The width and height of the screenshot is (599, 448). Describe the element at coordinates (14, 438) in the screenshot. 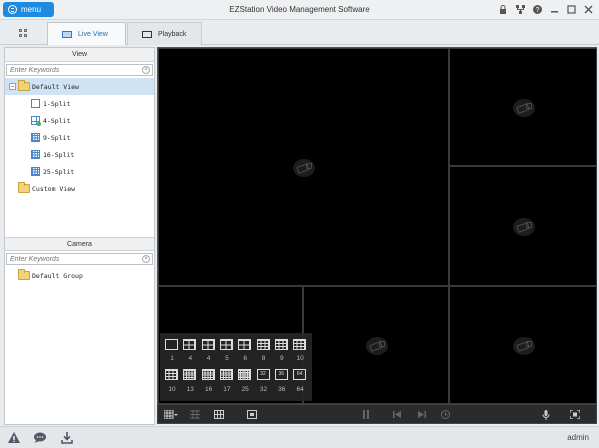

I see `alarm-icon` at that location.